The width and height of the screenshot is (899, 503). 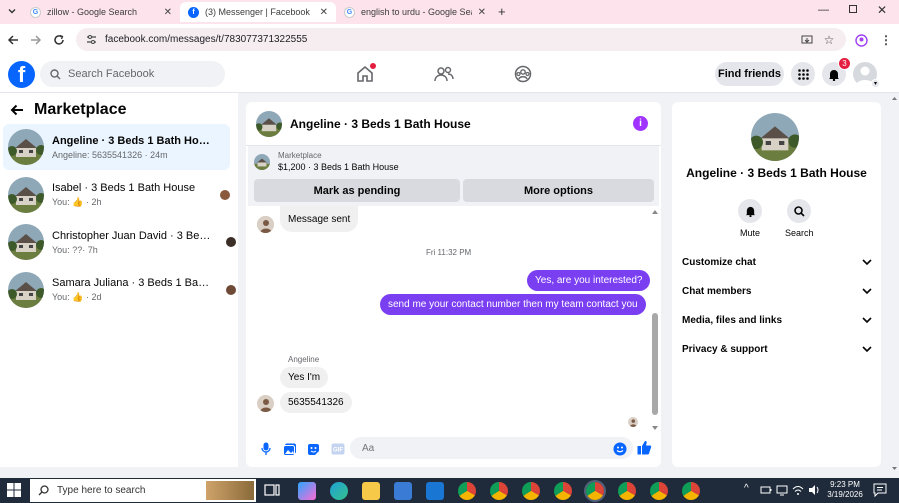 What do you see at coordinates (265, 224) in the screenshot?
I see `sender-avatar` at bounding box center [265, 224].